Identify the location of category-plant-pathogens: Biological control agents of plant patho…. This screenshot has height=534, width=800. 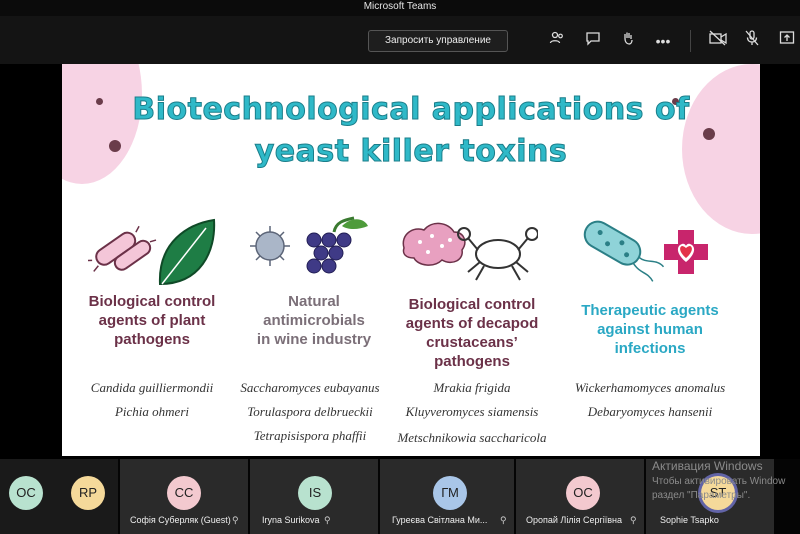
(152, 320).